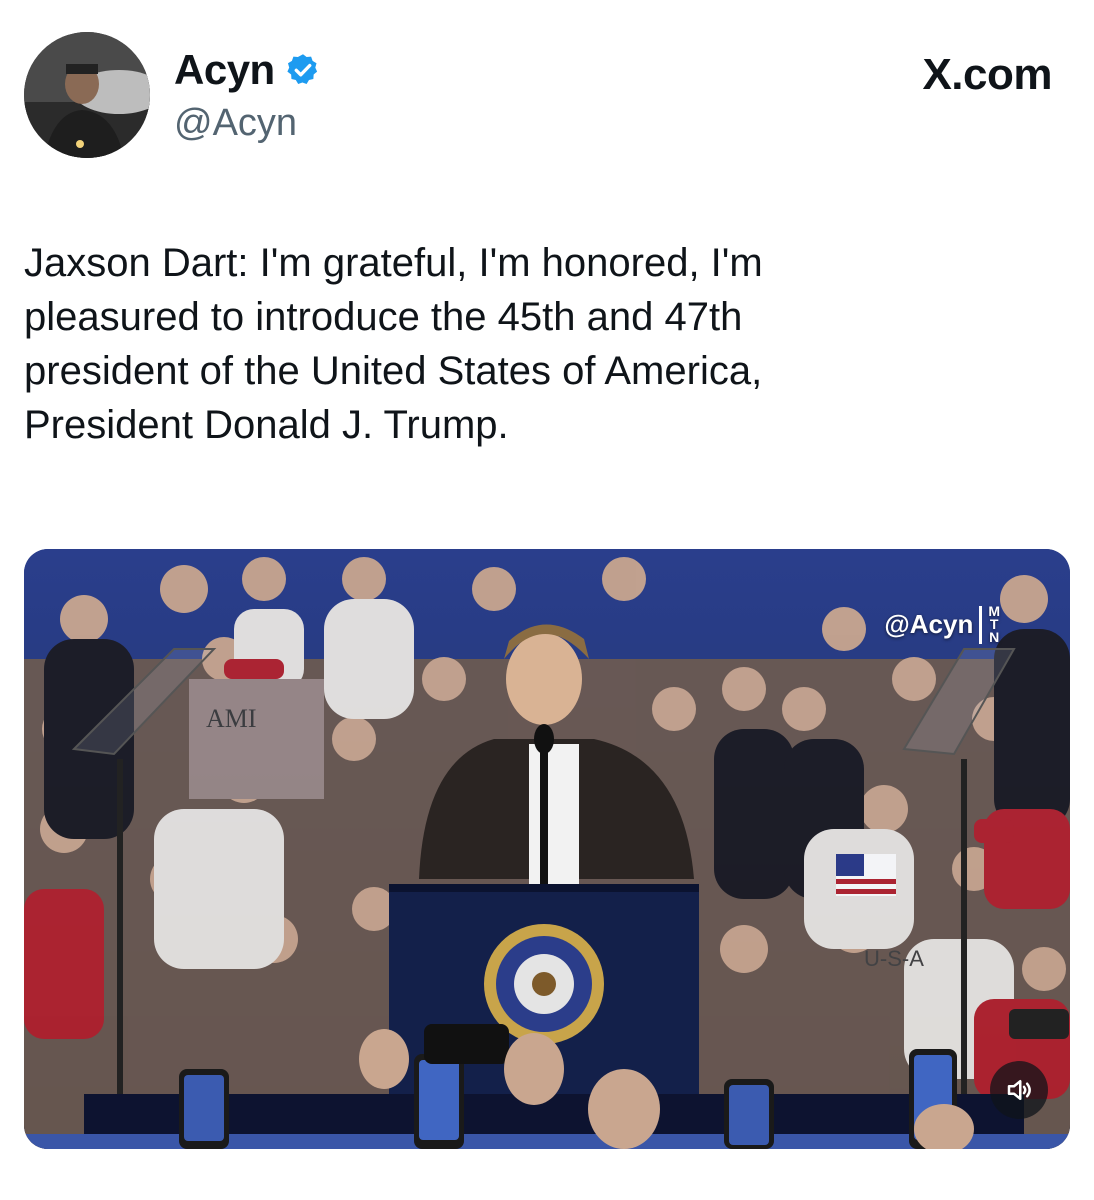  I want to click on brand-label: X.com, so click(987, 74).